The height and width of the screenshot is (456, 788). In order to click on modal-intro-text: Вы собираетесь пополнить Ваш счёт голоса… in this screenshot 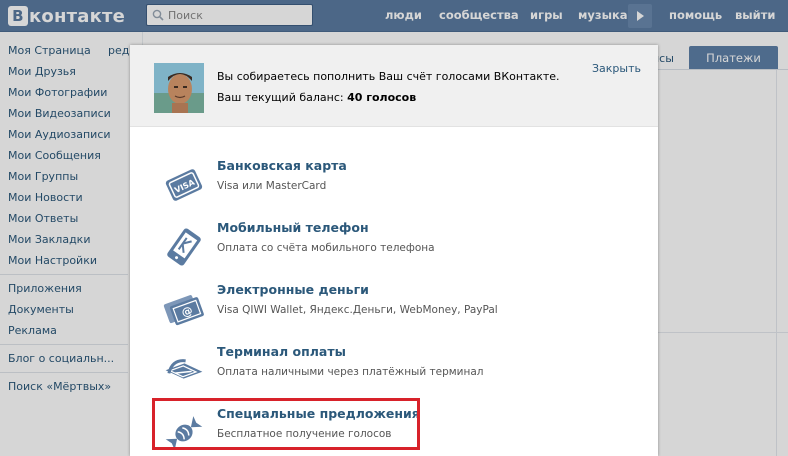, I will do `click(388, 76)`.